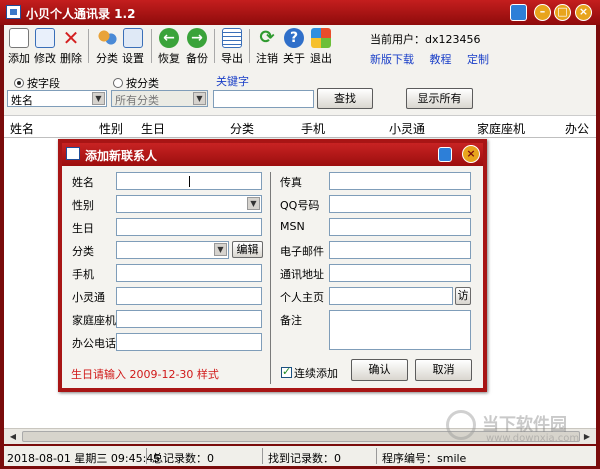  I want to click on toolbar-backup-button: → 备份, so click(197, 46).